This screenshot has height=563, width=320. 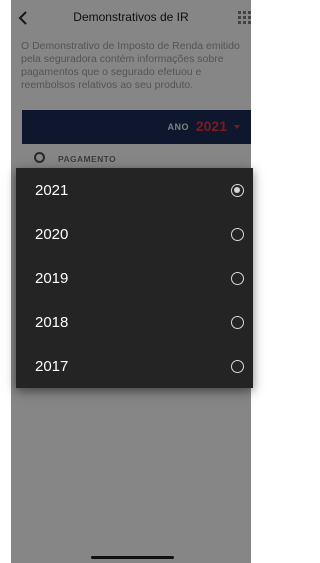 I want to click on year-option-label: 2018, so click(x=52, y=322).